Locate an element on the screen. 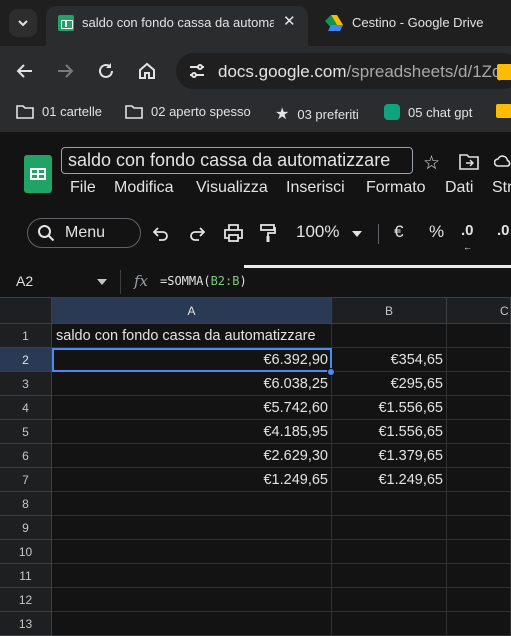  row-header: 11 is located at coordinates (26, 576).